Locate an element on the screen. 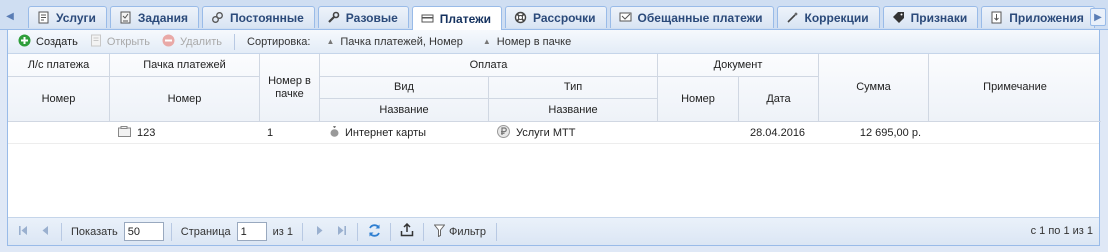 Image resolution: width=1108 pixels, height=252 pixels. sort-batch-number-button: ▲ Пачка платежей, Номер is located at coordinates (394, 42).